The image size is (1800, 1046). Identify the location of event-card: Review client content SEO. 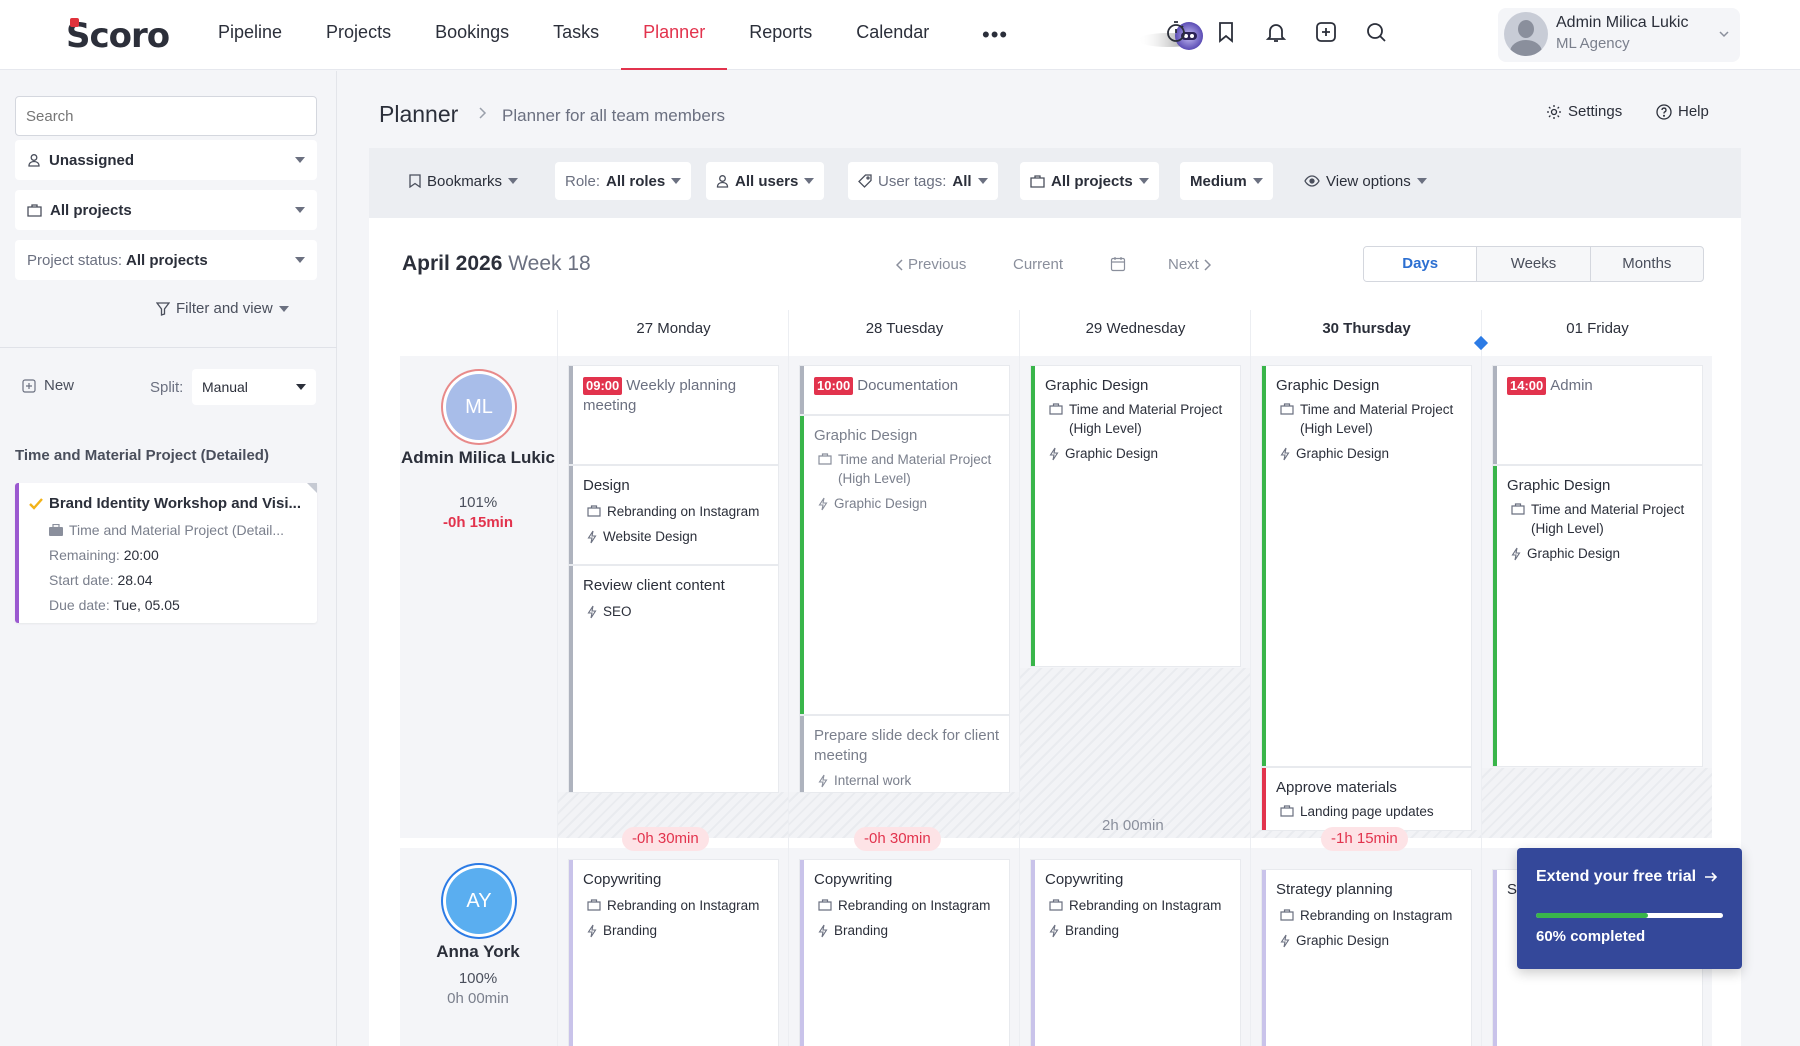
(673, 679).